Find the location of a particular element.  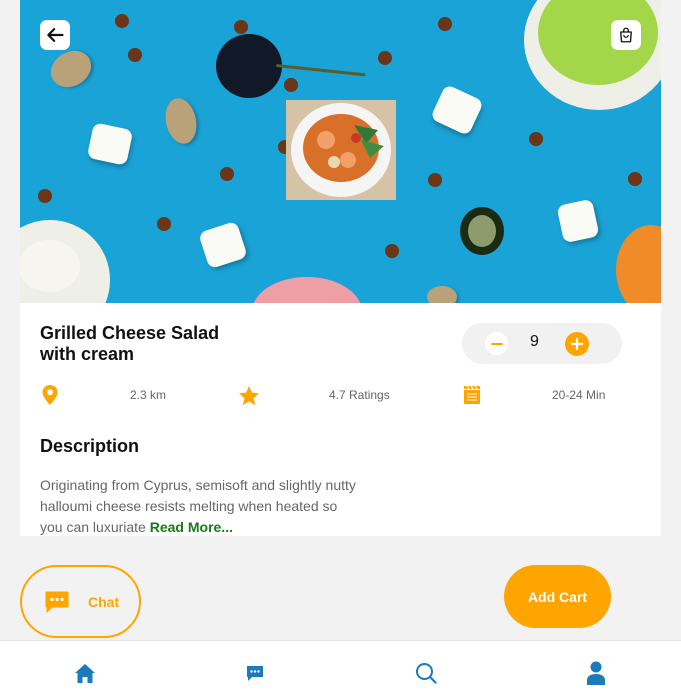

add-cart-button: Add Cart is located at coordinates (557, 596).